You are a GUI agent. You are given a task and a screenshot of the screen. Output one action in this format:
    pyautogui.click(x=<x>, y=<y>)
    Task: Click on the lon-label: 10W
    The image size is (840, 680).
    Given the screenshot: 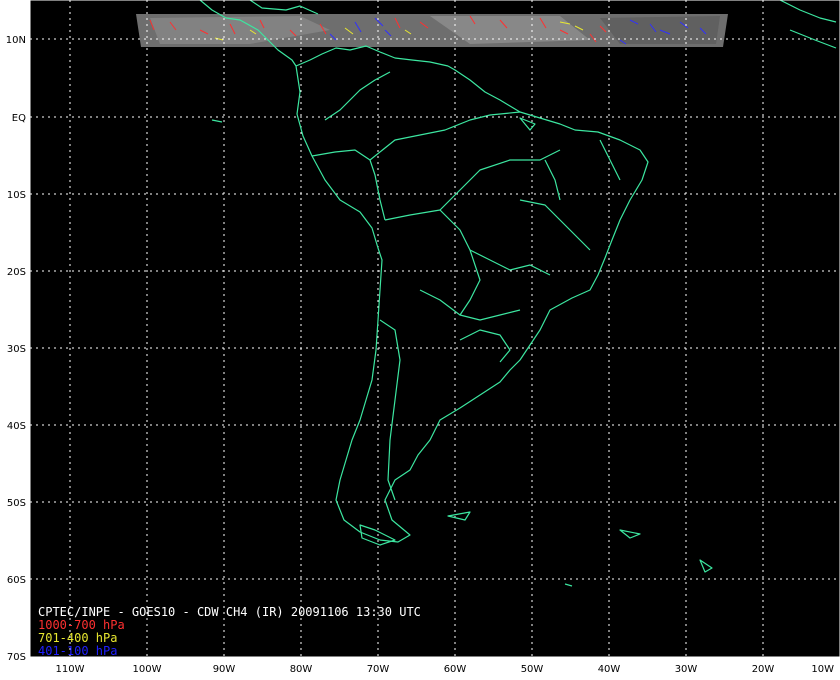 What is the action you would take?
    pyautogui.click(x=822, y=669)
    